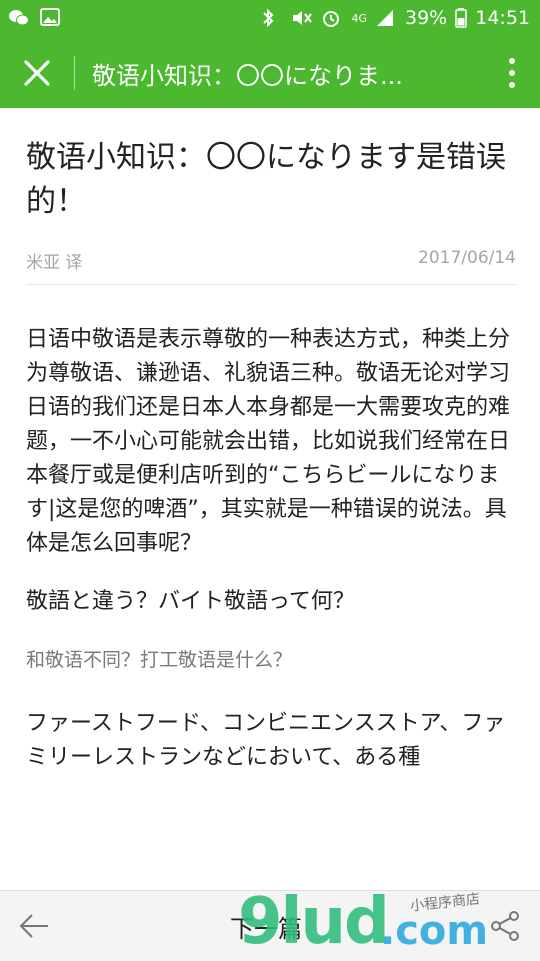 The height and width of the screenshot is (961, 540). What do you see at coordinates (302, 18) in the screenshot?
I see `mute-icon` at bounding box center [302, 18].